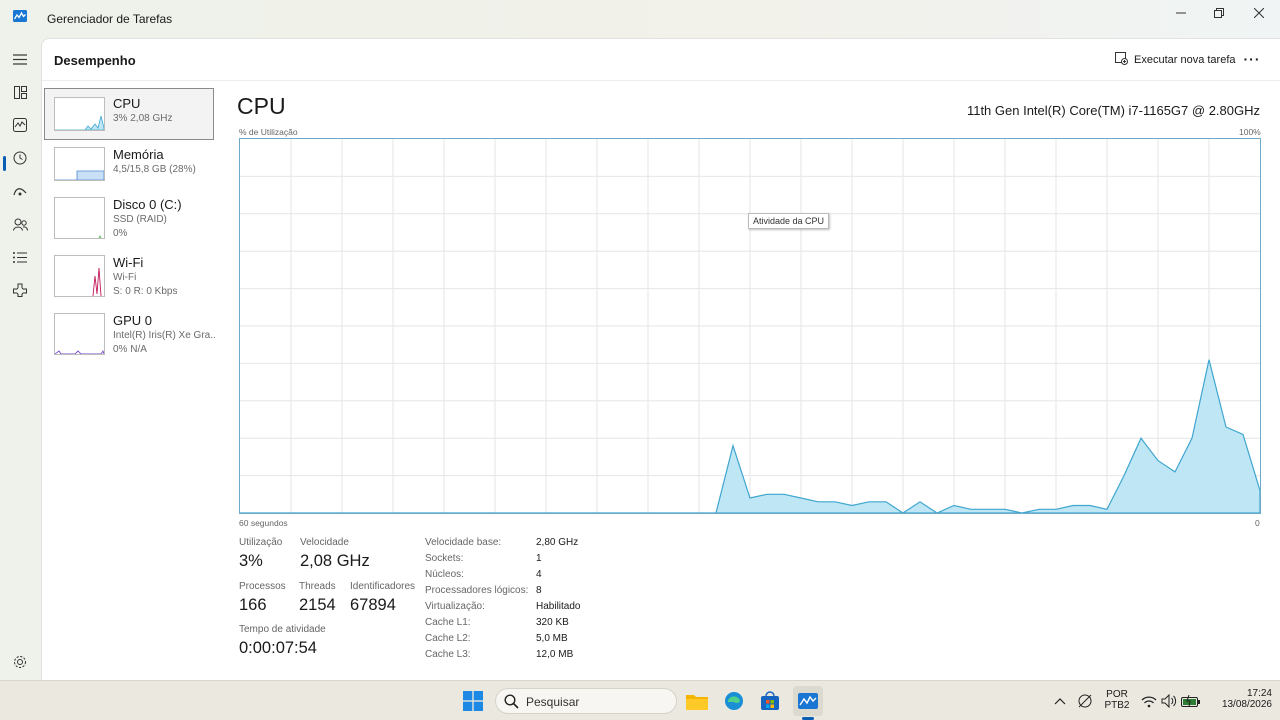 Image resolution: width=1280 pixels, height=720 pixels. Describe the element at coordinates (79, 164) in the screenshot. I see `memory-thumbnail-graph` at that location.